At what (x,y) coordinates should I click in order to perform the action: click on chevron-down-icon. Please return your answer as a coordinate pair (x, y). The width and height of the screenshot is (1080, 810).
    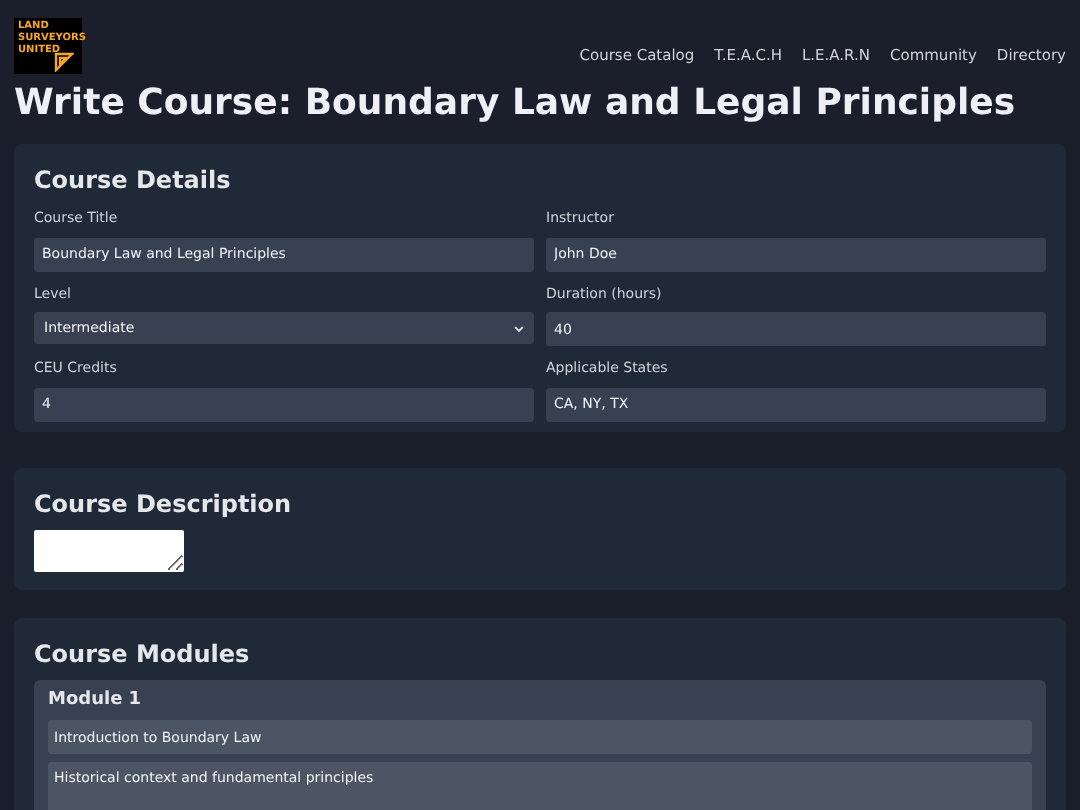
    Looking at the image, I should click on (519, 328).